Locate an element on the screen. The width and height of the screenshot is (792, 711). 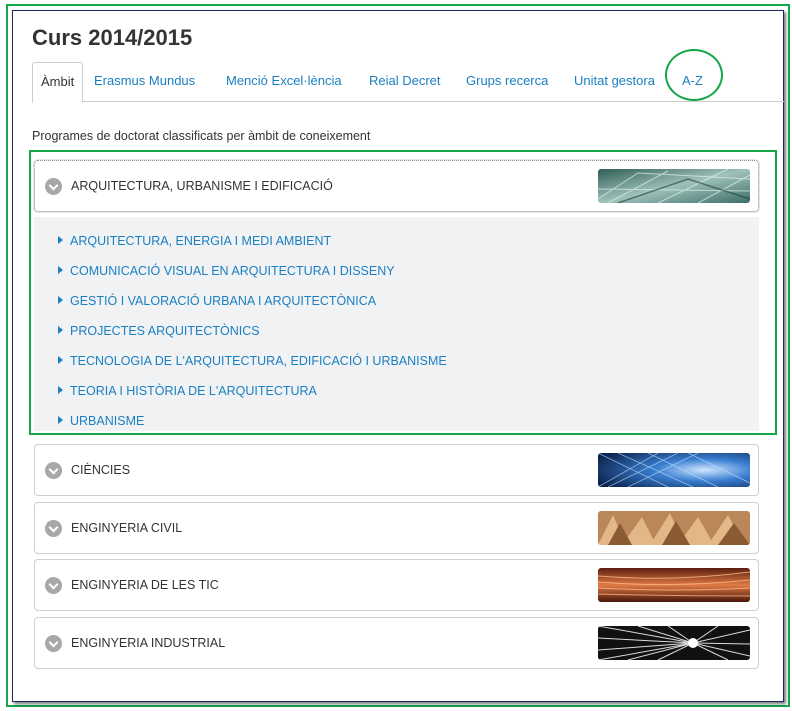
tab-reial-decret: Reial Decret is located at coordinates (405, 82).